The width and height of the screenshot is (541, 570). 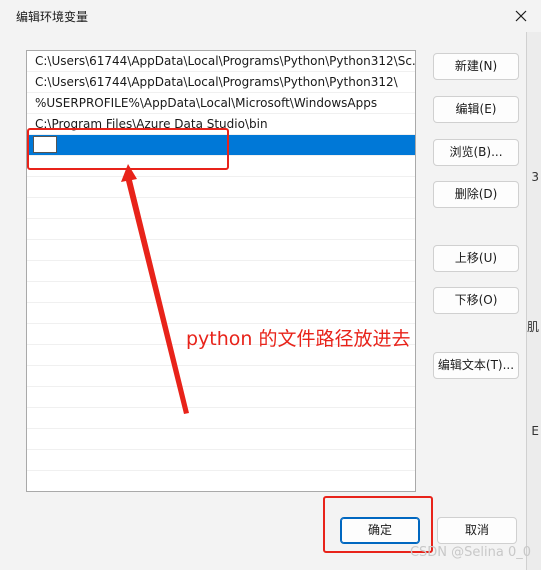 I want to click on annotation-text: python 的文件路径放进去, so click(x=298, y=339).